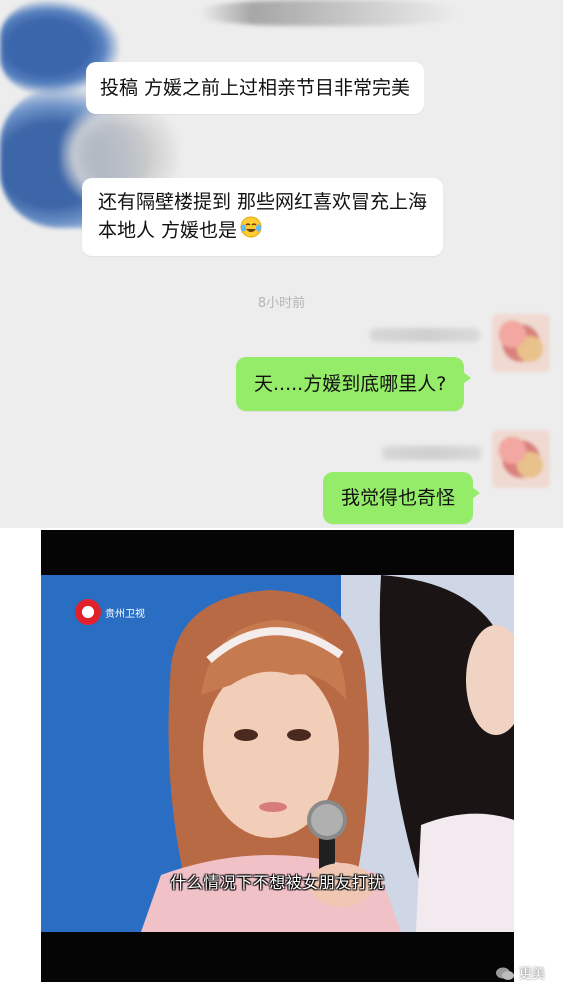  I want to click on tears-of-joy-emoji-icon, so click(251, 231).